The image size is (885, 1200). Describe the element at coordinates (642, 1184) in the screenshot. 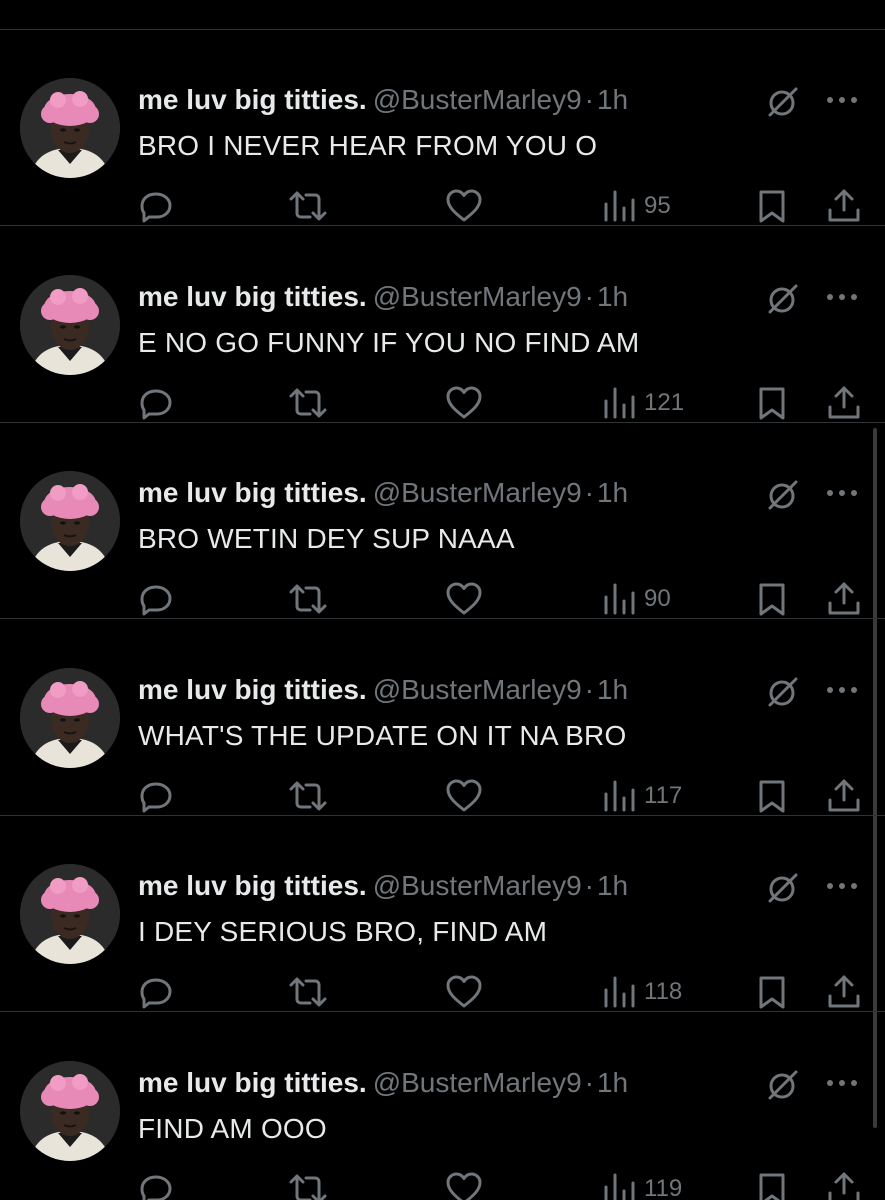

I see `views-button: 119` at that location.